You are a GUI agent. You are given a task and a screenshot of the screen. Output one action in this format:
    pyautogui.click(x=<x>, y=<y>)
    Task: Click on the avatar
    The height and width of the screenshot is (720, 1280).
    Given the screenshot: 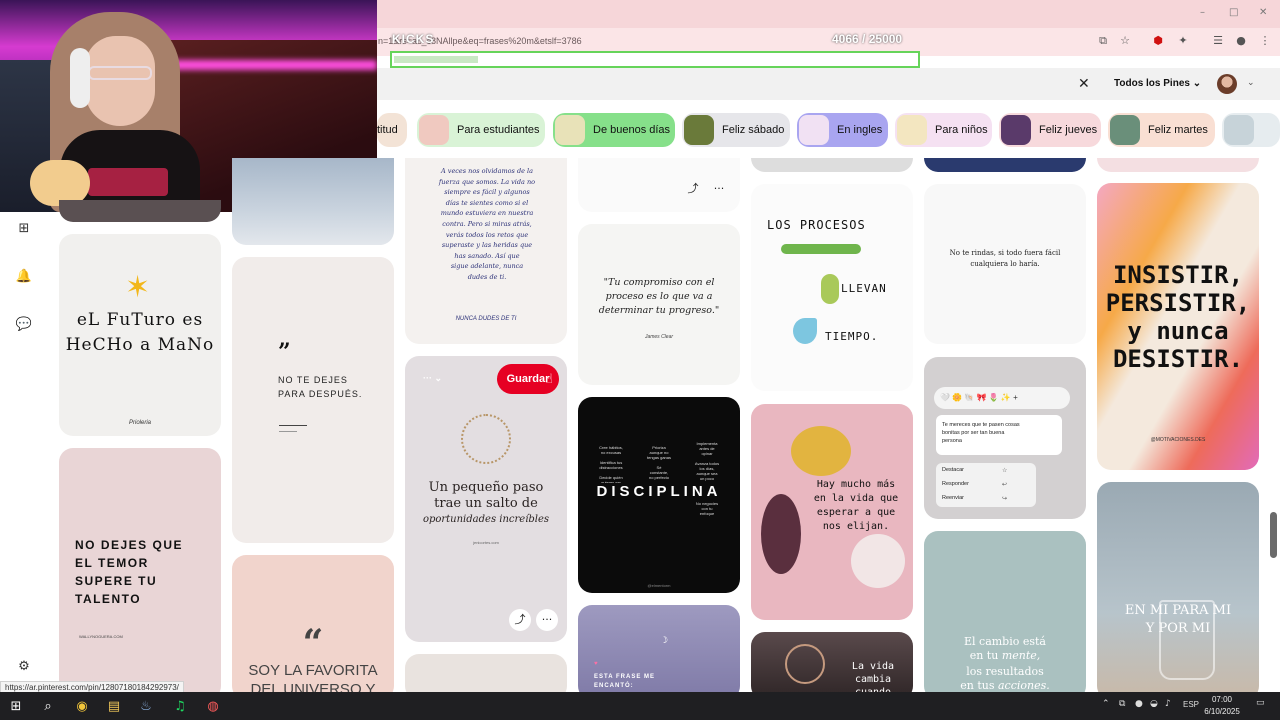 What is the action you would take?
    pyautogui.click(x=1227, y=84)
    